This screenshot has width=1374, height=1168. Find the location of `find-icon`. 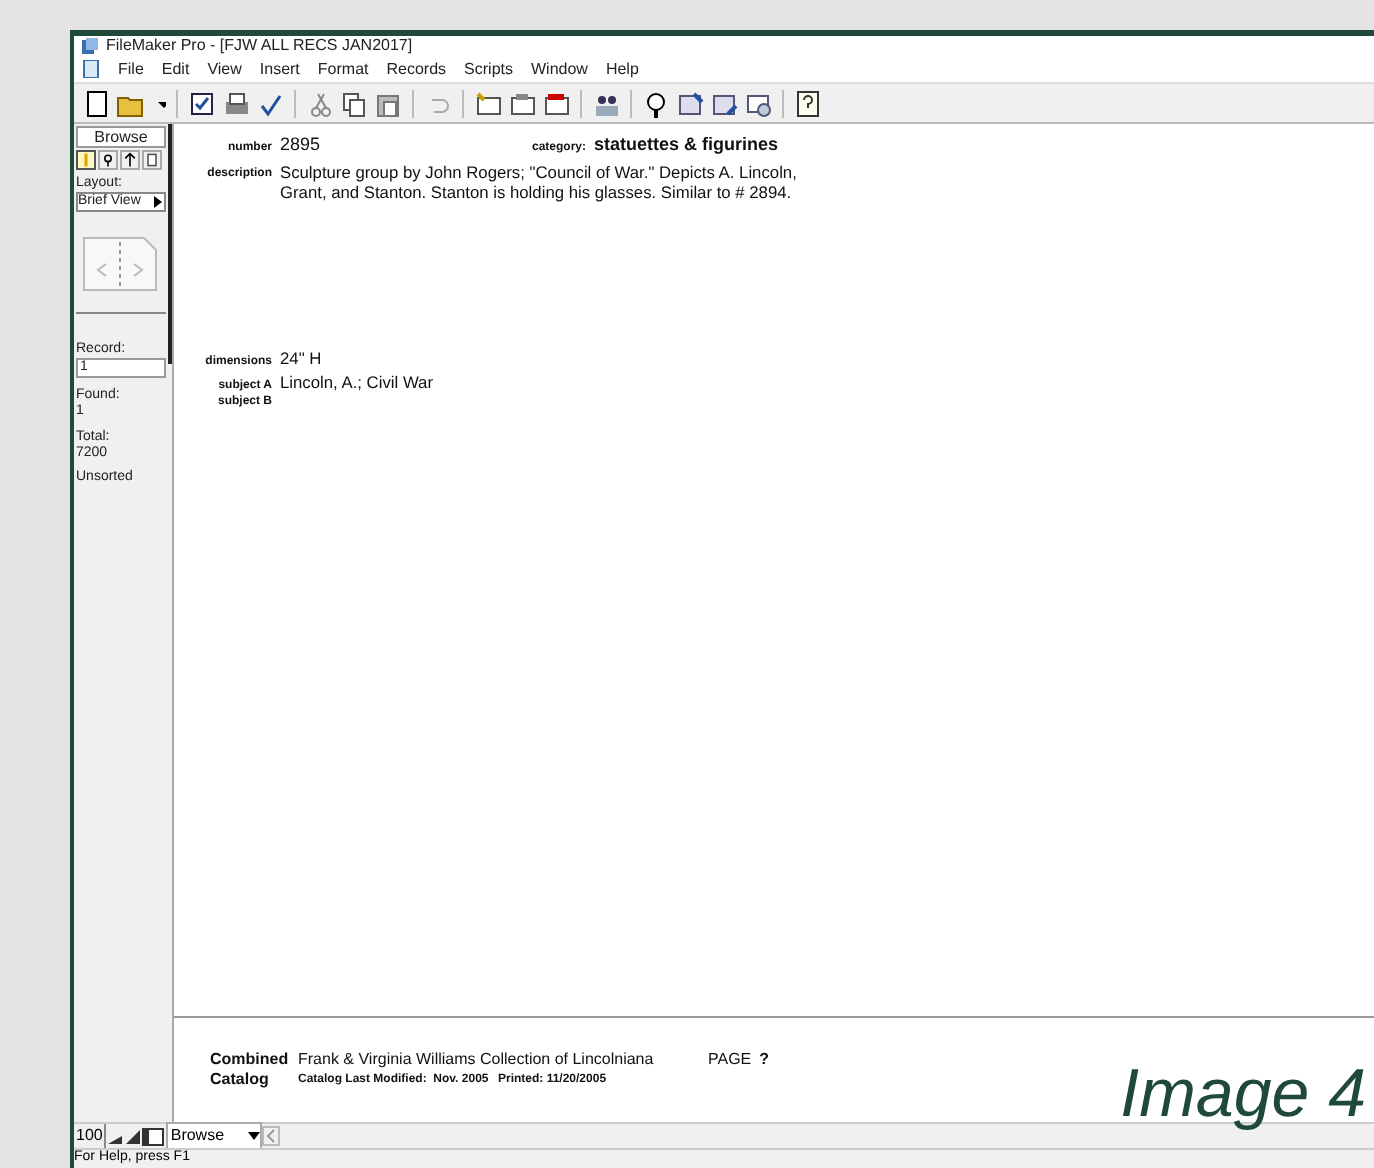

find-icon is located at coordinates (656, 103).